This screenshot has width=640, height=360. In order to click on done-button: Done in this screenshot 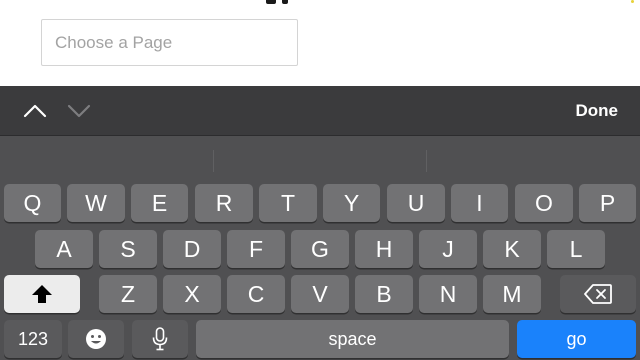, I will do `click(597, 111)`.